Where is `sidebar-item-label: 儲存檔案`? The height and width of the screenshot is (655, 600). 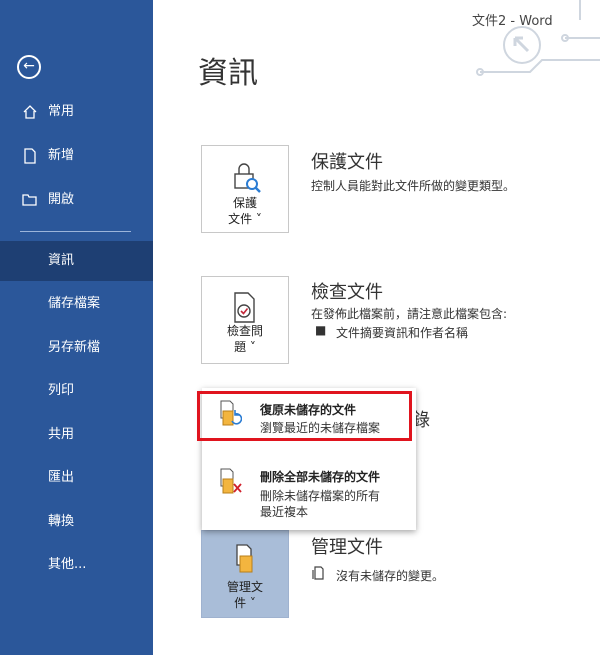 sidebar-item-label: 儲存檔案 is located at coordinates (74, 303).